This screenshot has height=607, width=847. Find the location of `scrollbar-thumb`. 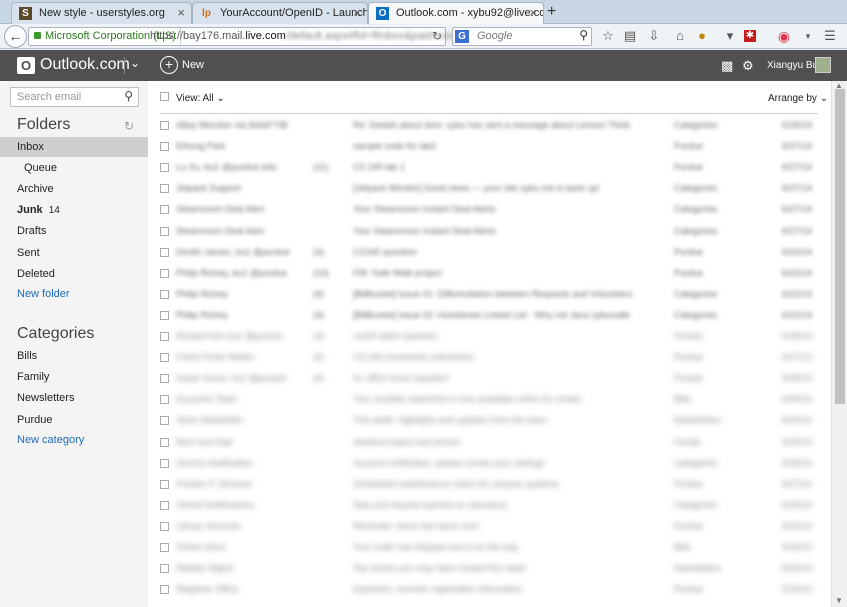

scrollbar-thumb is located at coordinates (840, 246).